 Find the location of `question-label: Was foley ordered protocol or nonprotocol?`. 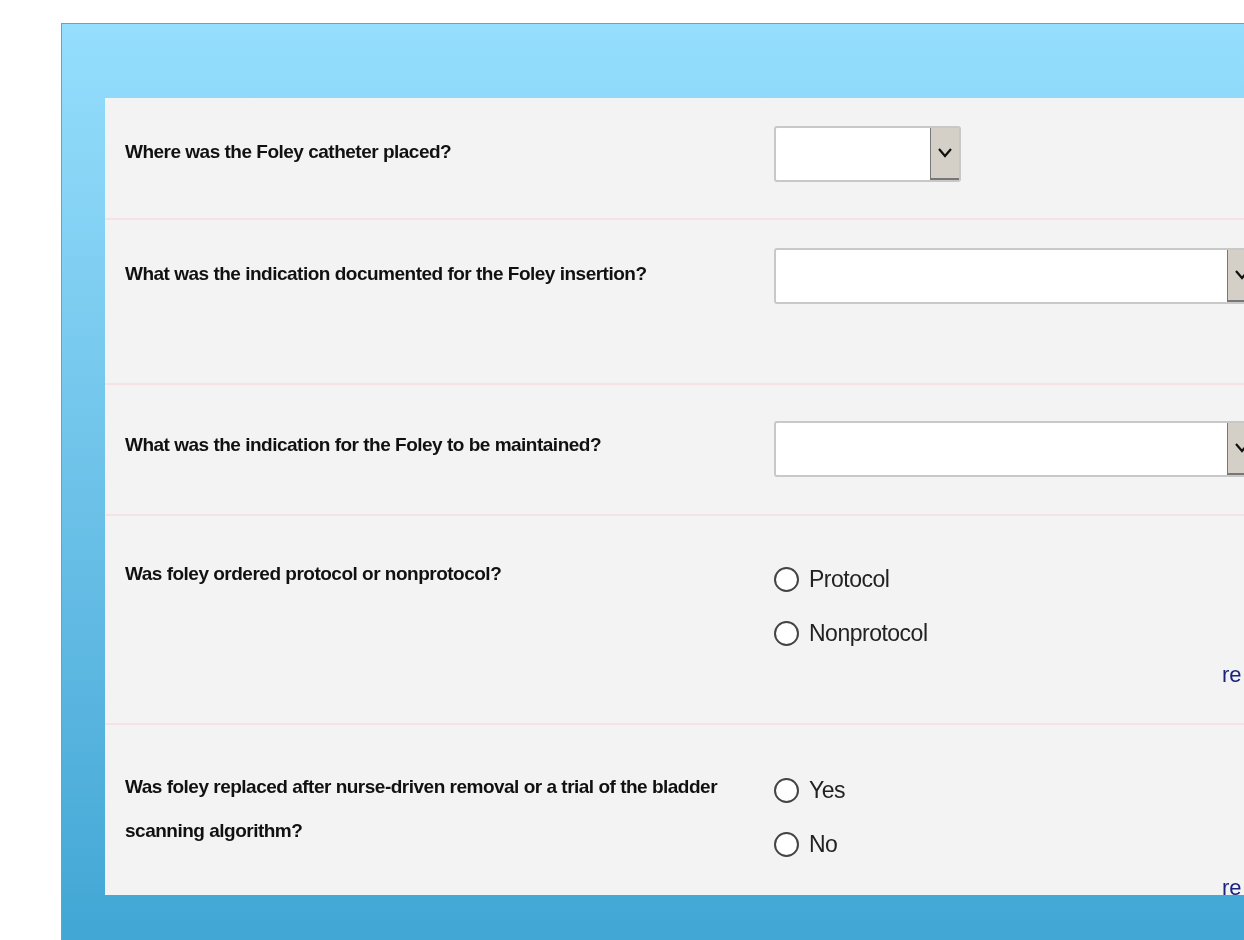

question-label: Was foley ordered protocol or nonprotocol? is located at coordinates (314, 574).